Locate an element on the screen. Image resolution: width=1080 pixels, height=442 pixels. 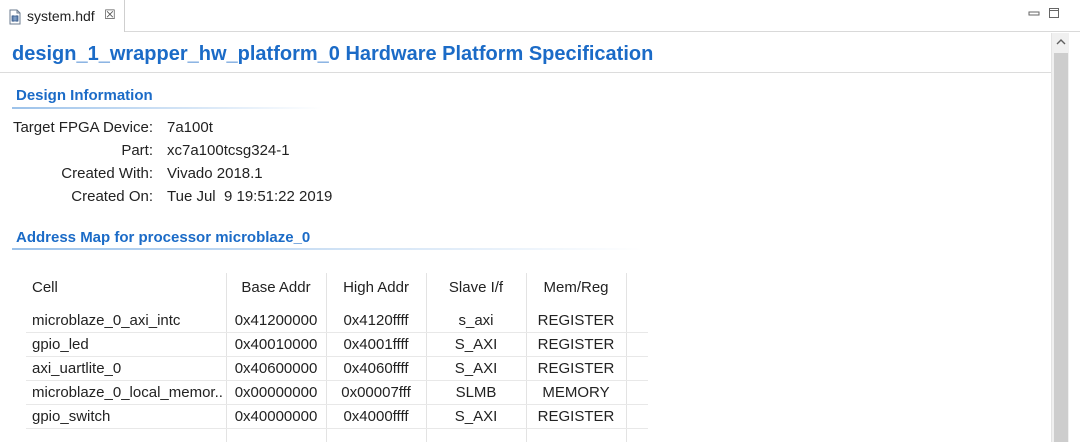
info-value: xc7a100tcsg324-1 is located at coordinates (228, 150).